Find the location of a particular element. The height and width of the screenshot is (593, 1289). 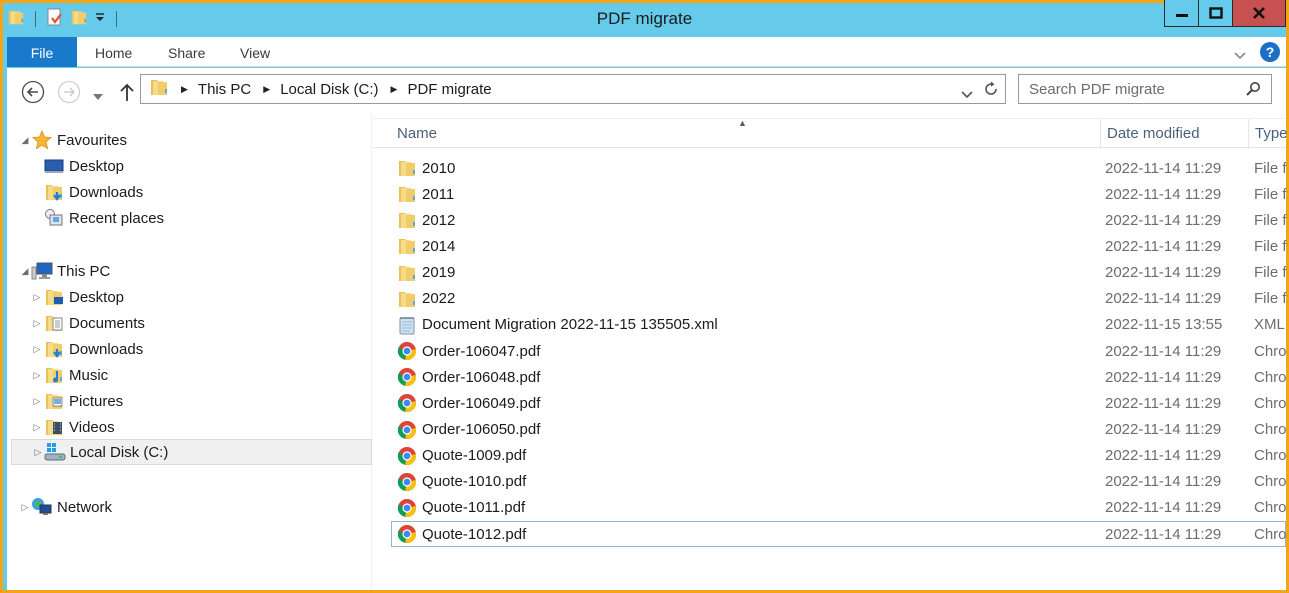

sidebar-item-this-pc: ◢ This PC is located at coordinates (64, 271).